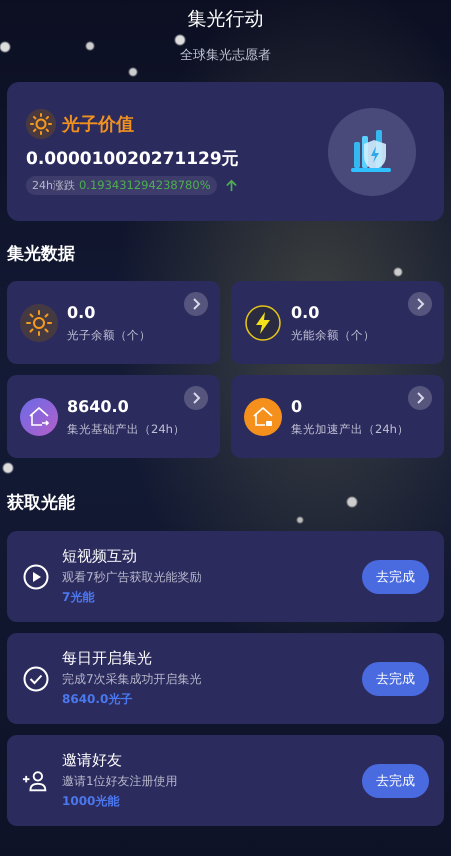 The image size is (451, 856). I want to click on change-value: 0.193431294238780%, so click(144, 185).